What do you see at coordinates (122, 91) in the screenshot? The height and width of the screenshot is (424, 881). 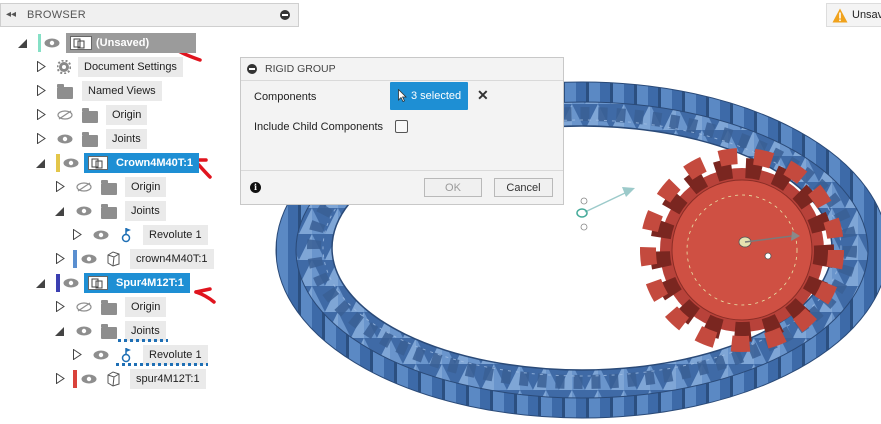 I see `tree-label: Named Views` at bounding box center [122, 91].